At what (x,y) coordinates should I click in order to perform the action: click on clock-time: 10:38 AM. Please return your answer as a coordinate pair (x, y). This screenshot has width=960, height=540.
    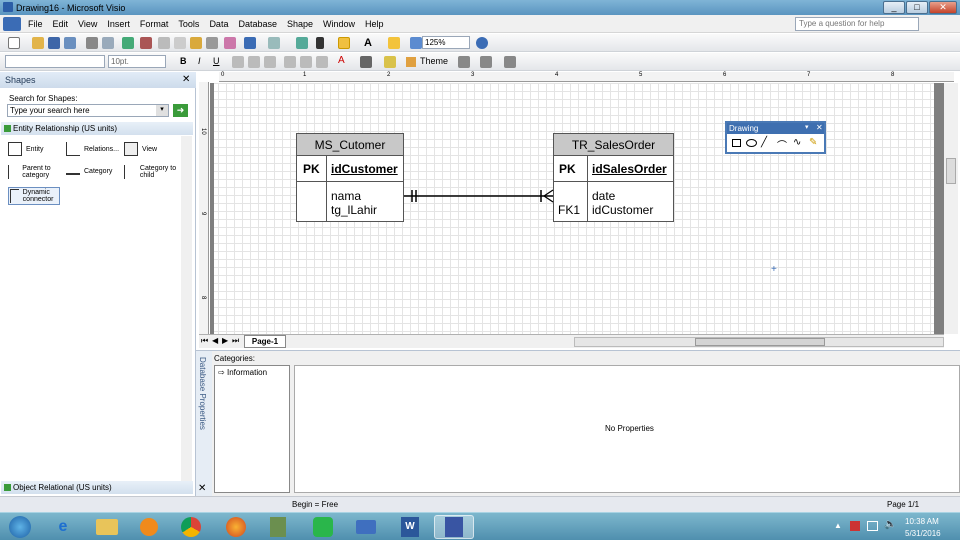
    Looking at the image, I should click on (922, 521).